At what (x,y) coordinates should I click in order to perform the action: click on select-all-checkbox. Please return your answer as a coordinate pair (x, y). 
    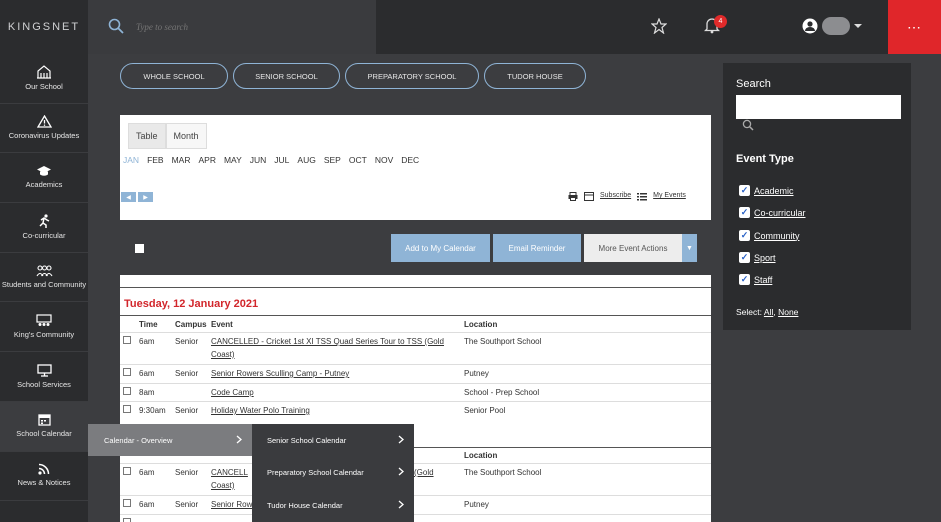
    Looking at the image, I should click on (139, 248).